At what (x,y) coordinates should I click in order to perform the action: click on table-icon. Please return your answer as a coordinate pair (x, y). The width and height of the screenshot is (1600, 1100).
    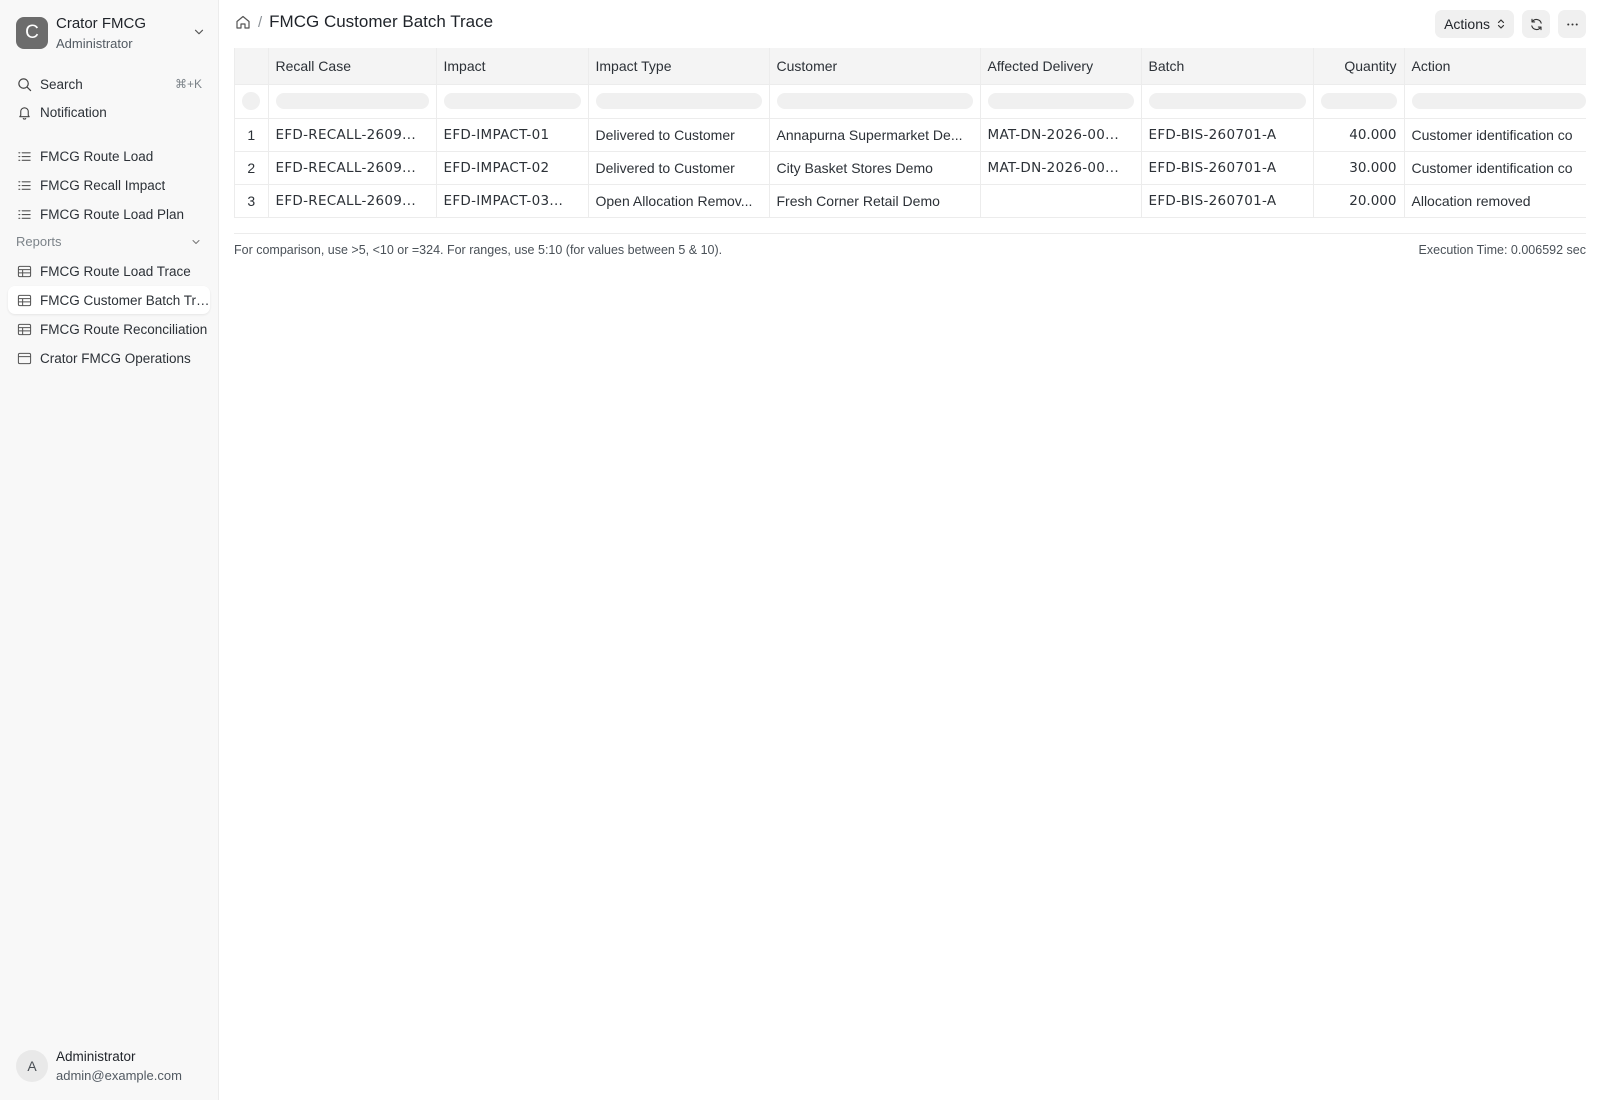
    Looking at the image, I should click on (24, 300).